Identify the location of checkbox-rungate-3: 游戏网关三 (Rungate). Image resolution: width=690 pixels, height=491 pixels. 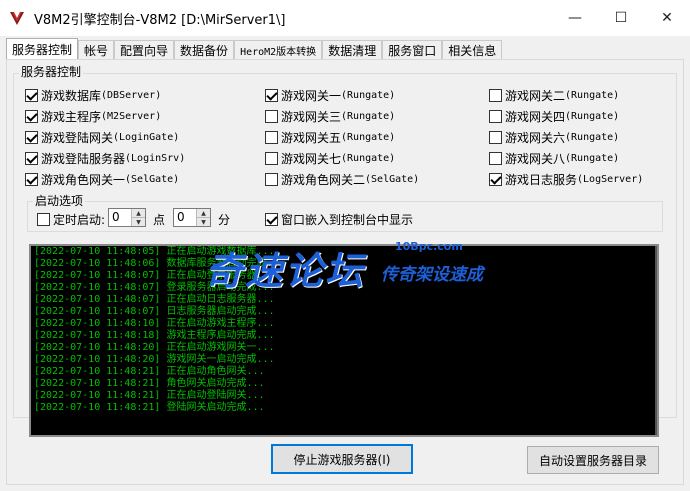
(330, 116).